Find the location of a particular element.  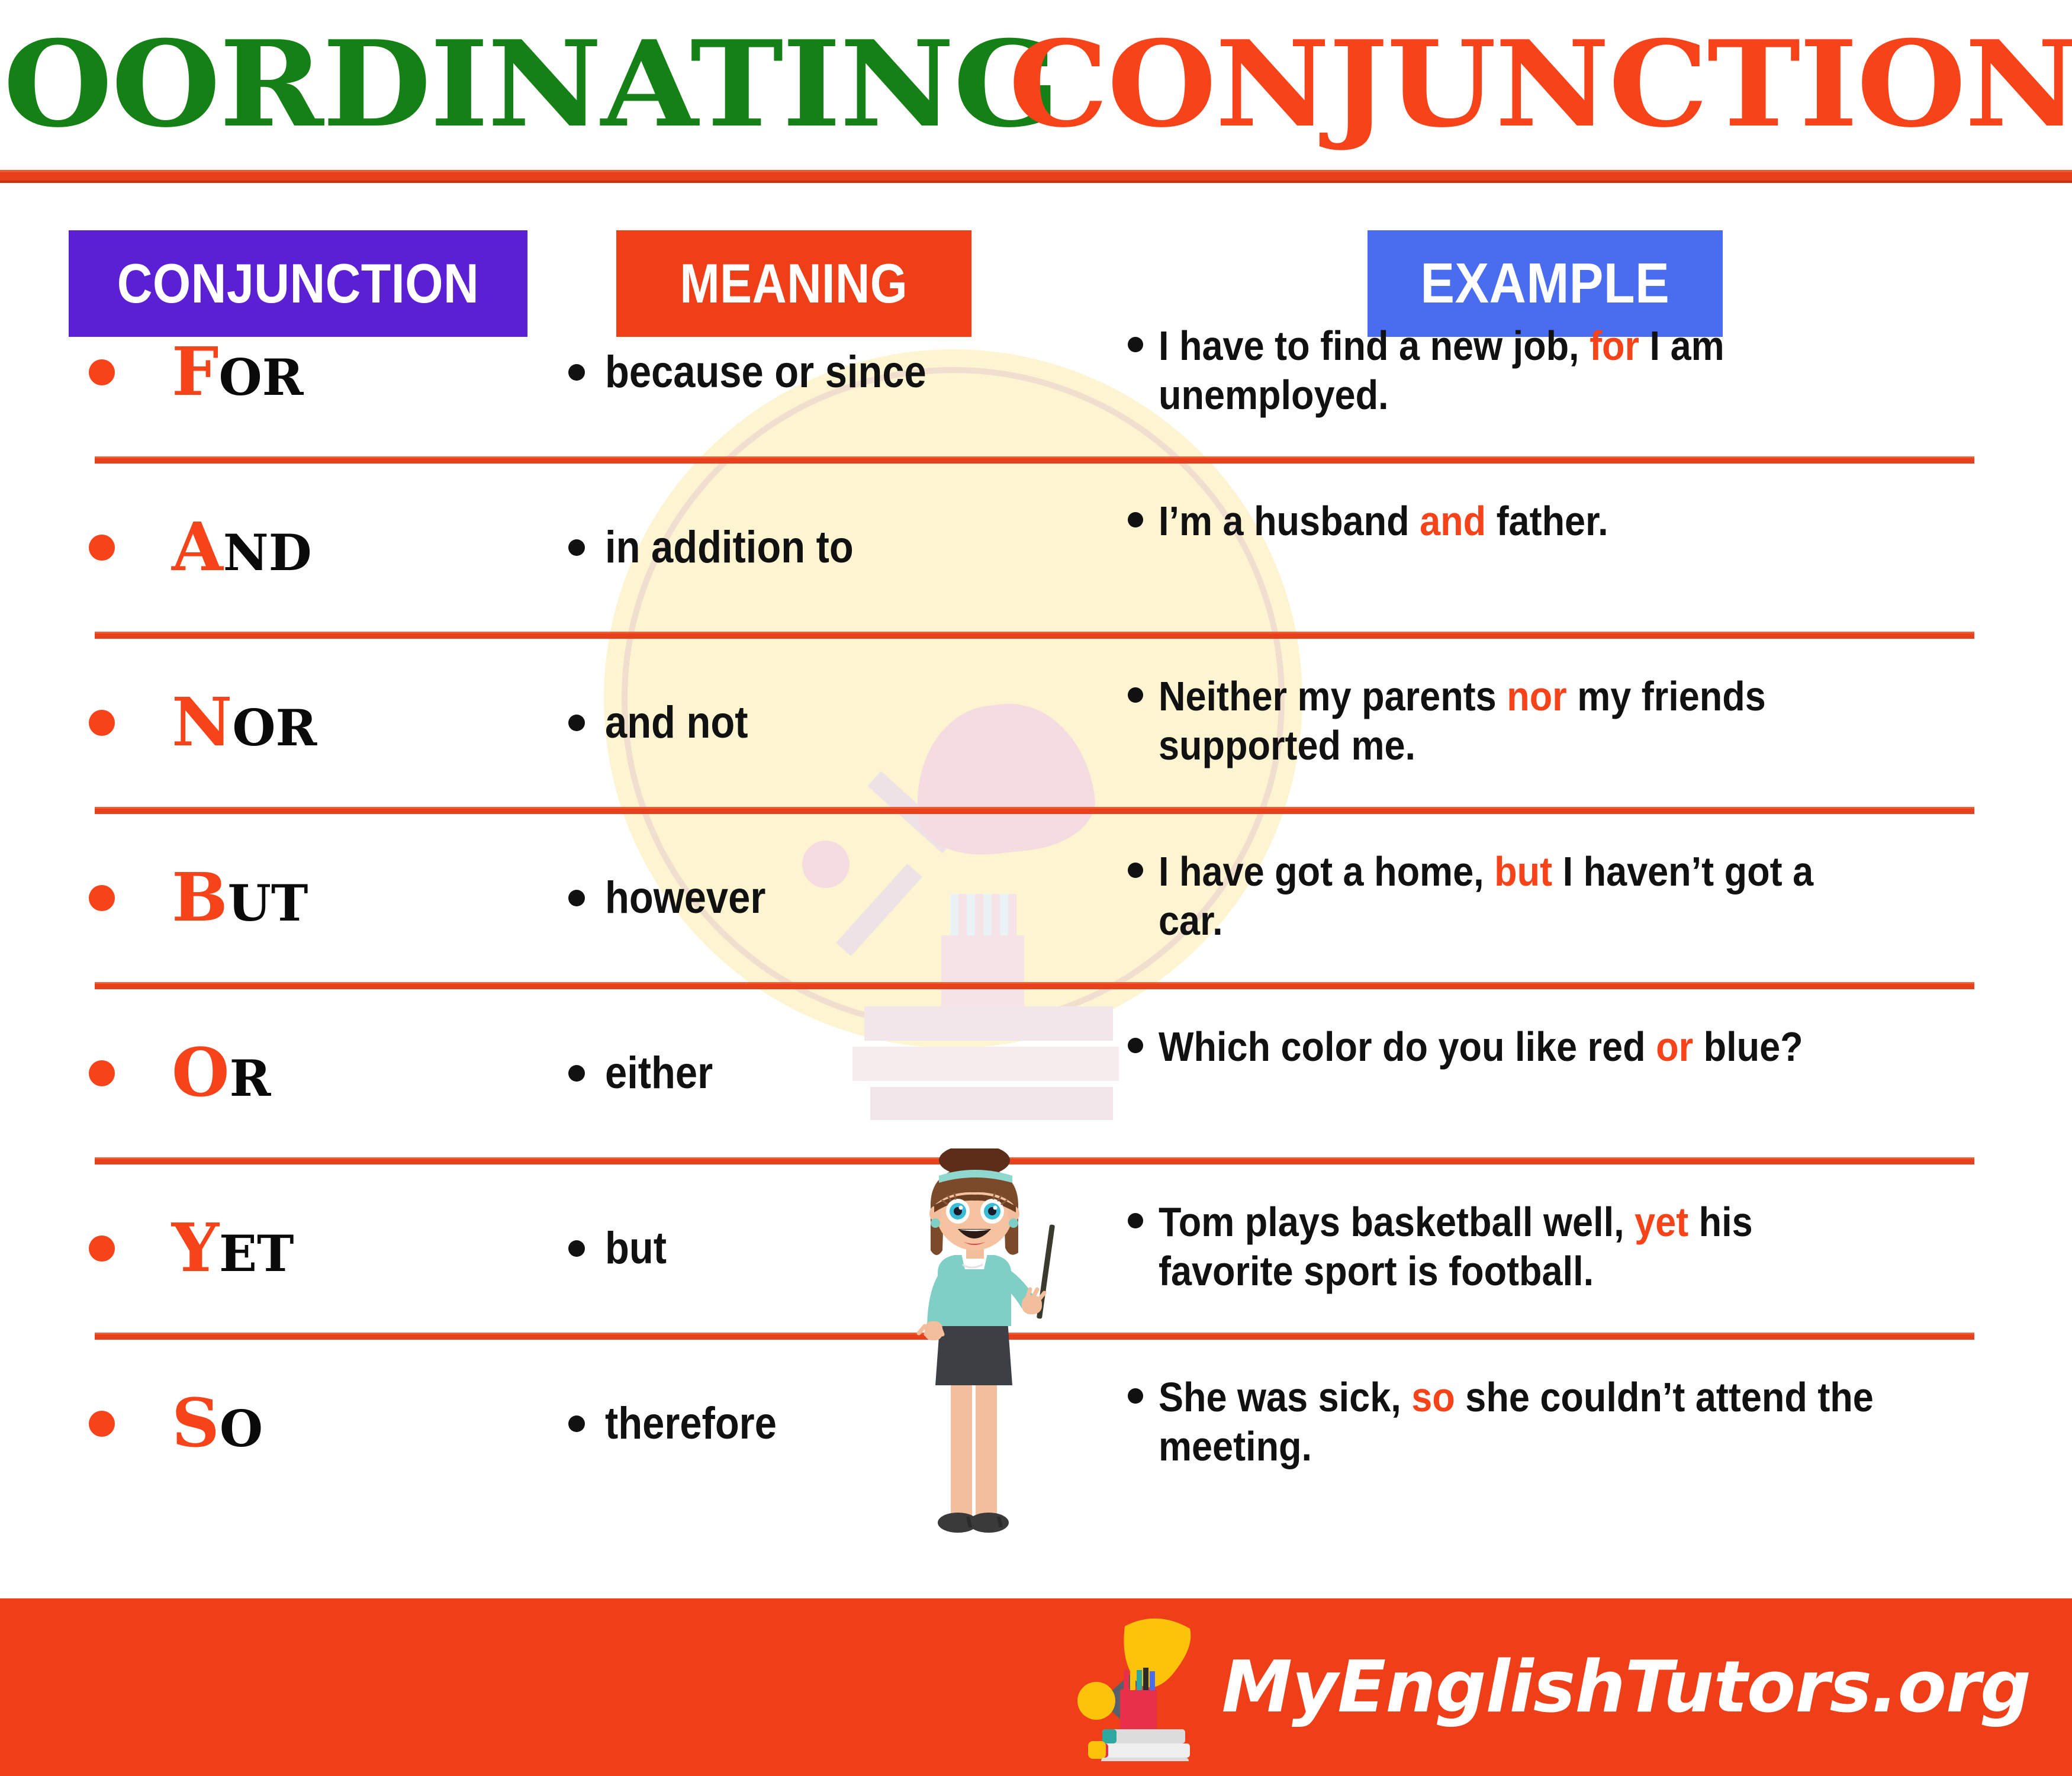

meaning-cell: however is located at coordinates (834, 898).